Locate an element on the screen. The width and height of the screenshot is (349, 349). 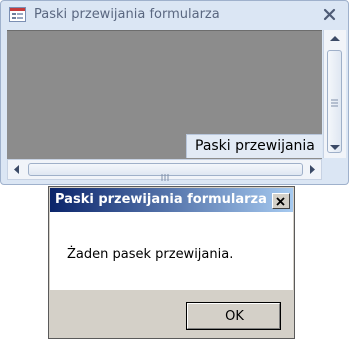
vertical-scrollbar is located at coordinates (334, 94).